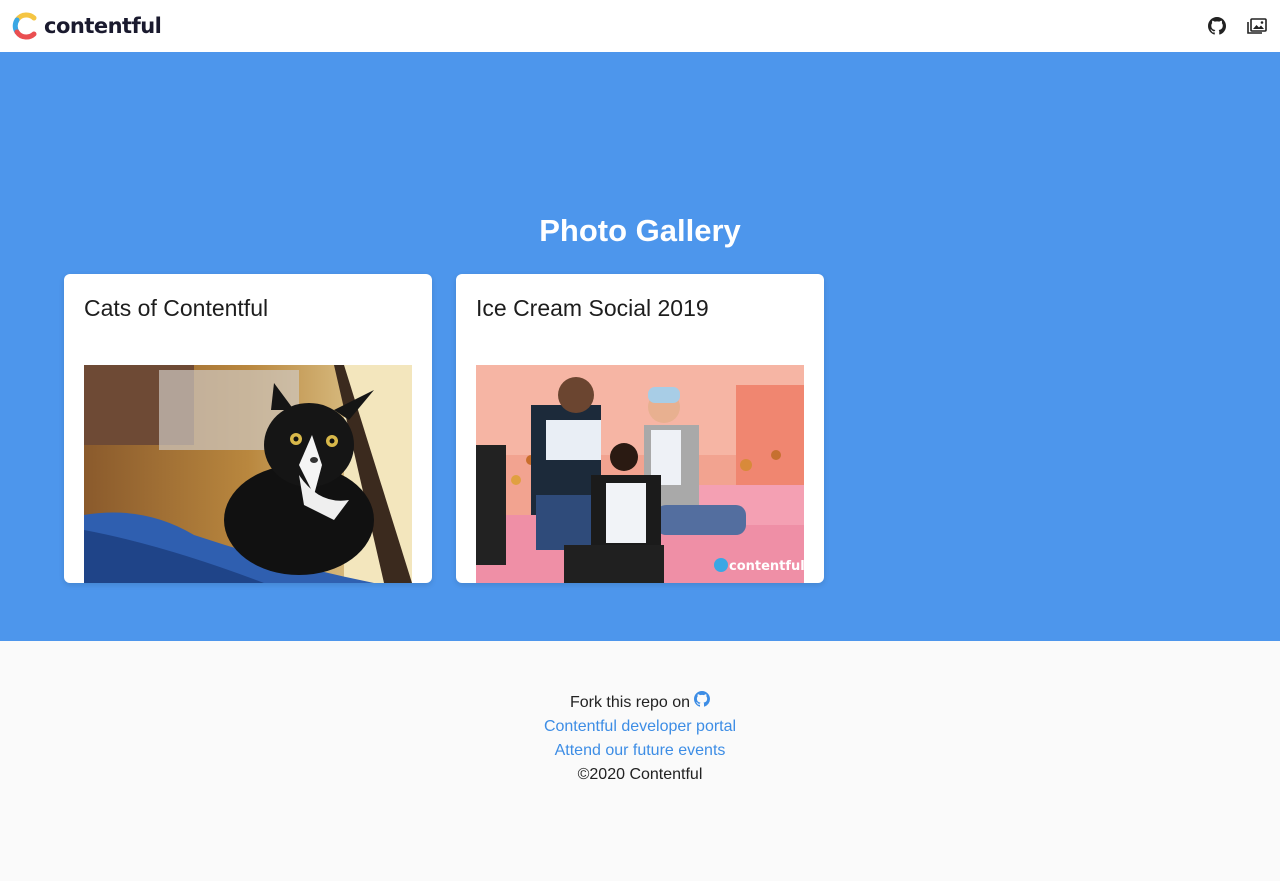 This screenshot has width=1280, height=881. I want to click on contentful-logo: contentful, so click(87, 26).